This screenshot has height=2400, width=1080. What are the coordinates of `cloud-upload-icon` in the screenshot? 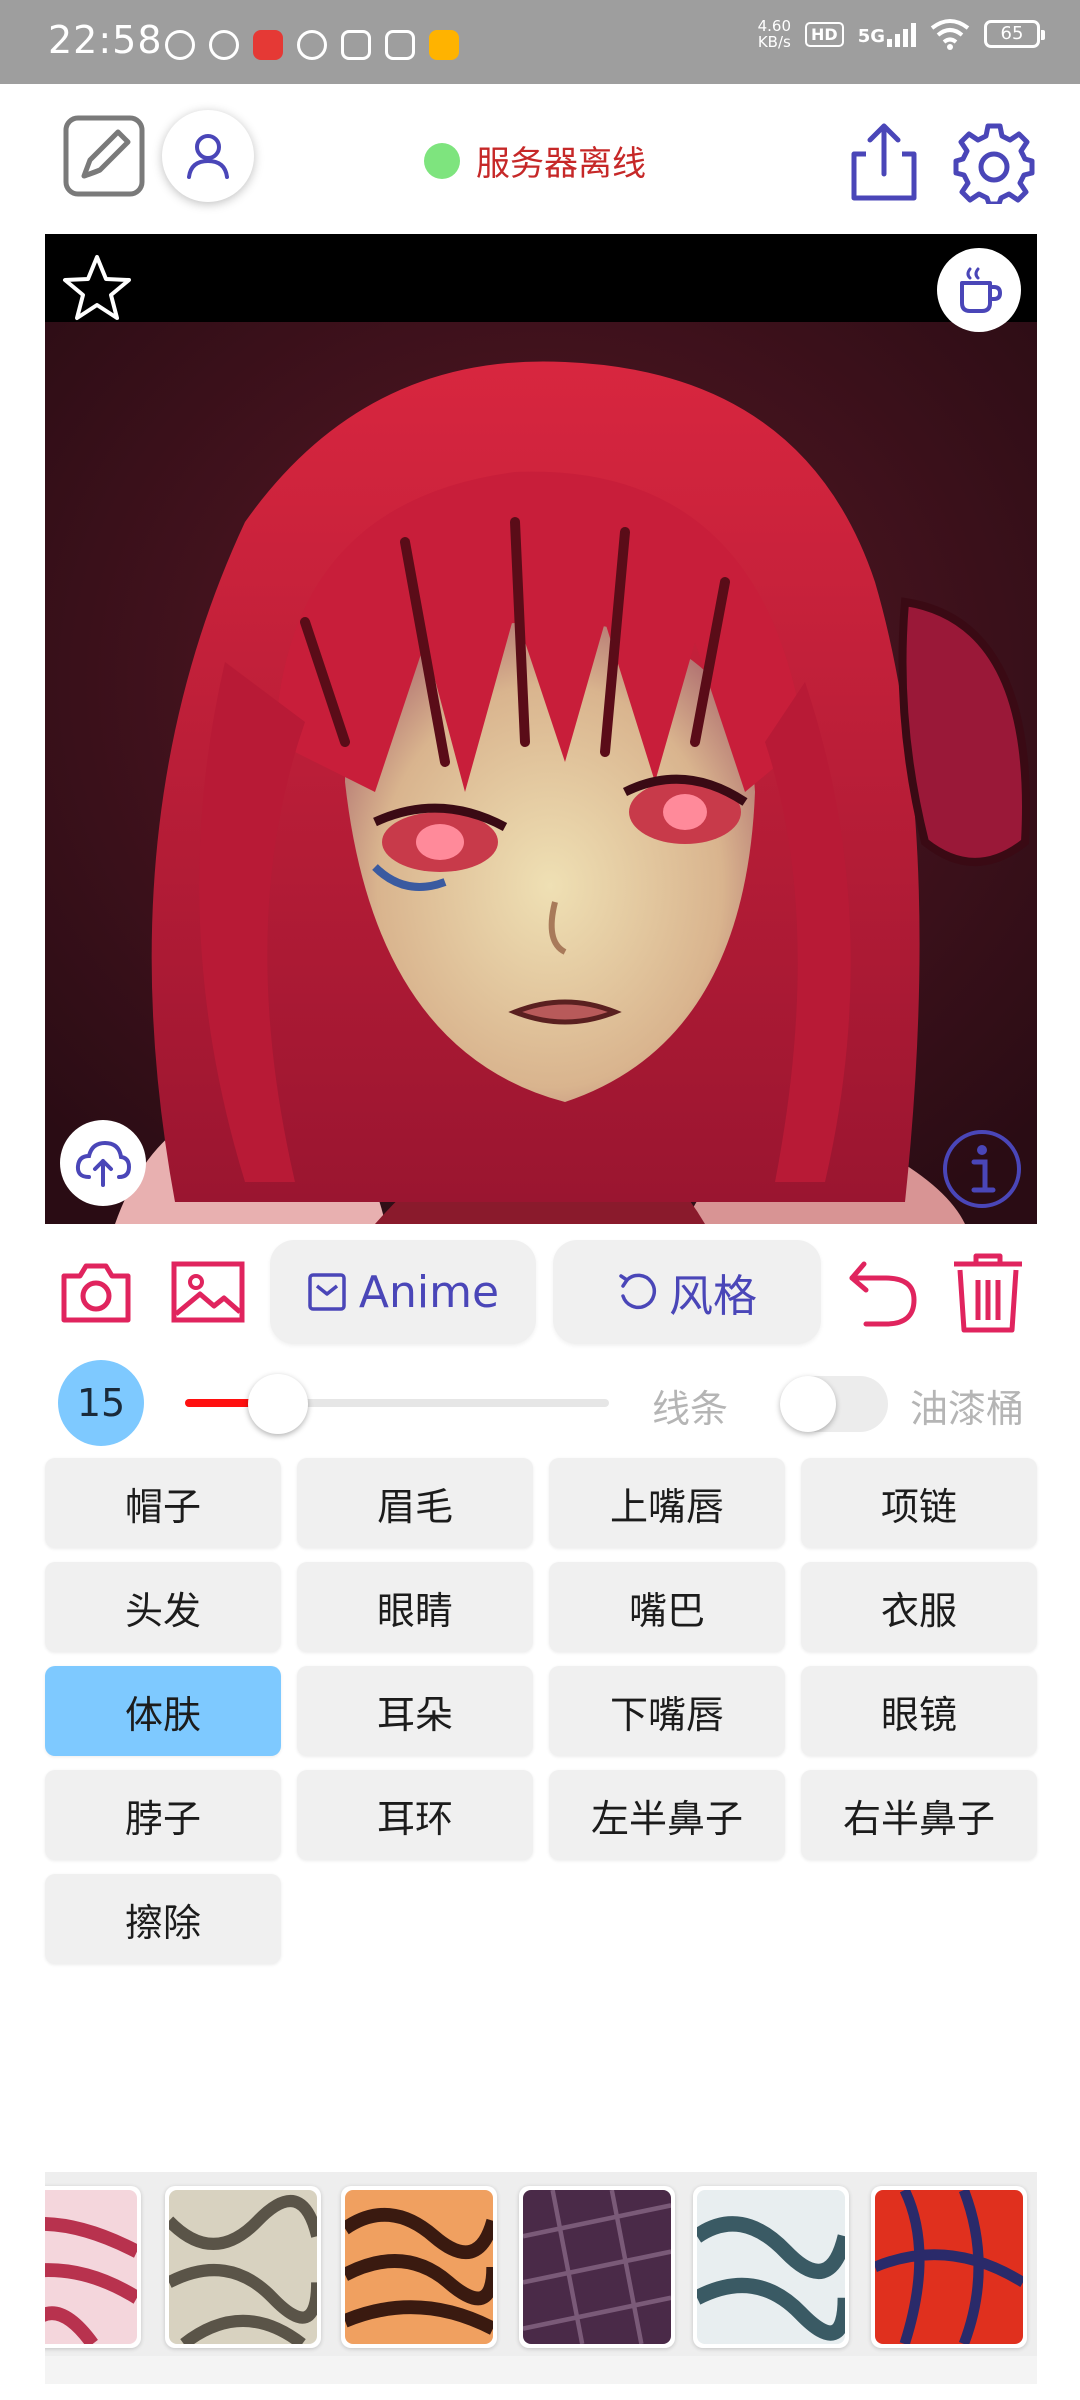 It's located at (103, 1163).